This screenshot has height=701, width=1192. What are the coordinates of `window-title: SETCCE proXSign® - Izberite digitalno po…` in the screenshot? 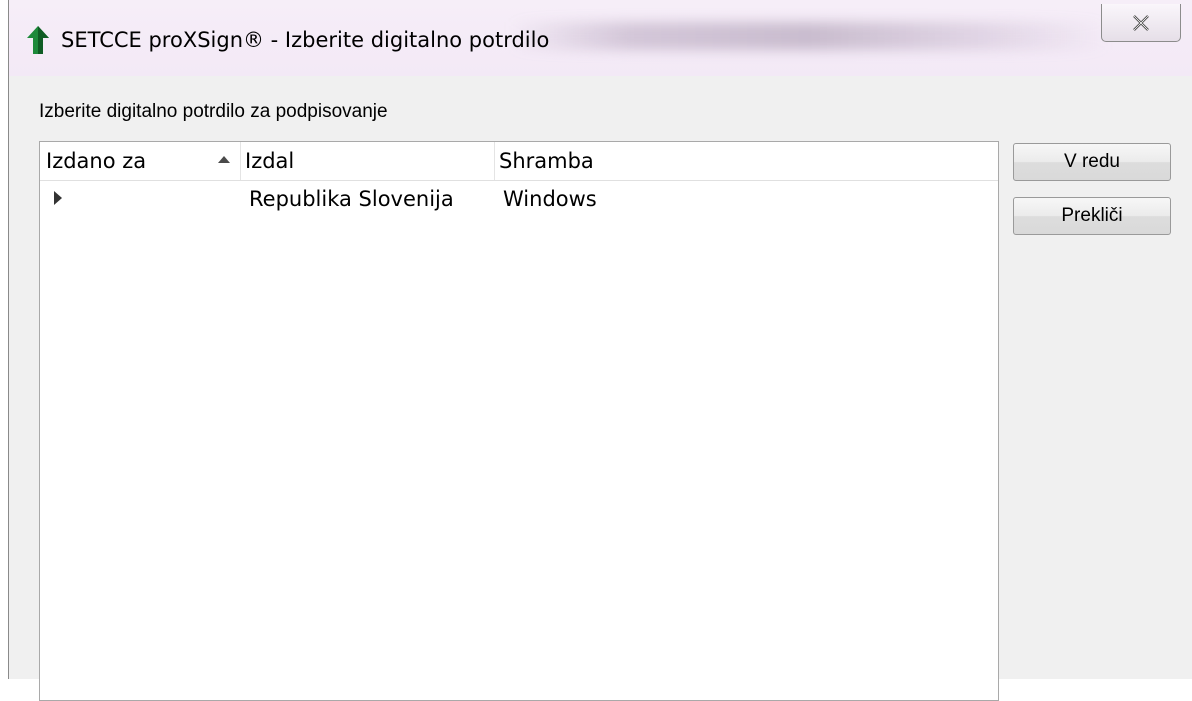 It's located at (305, 40).